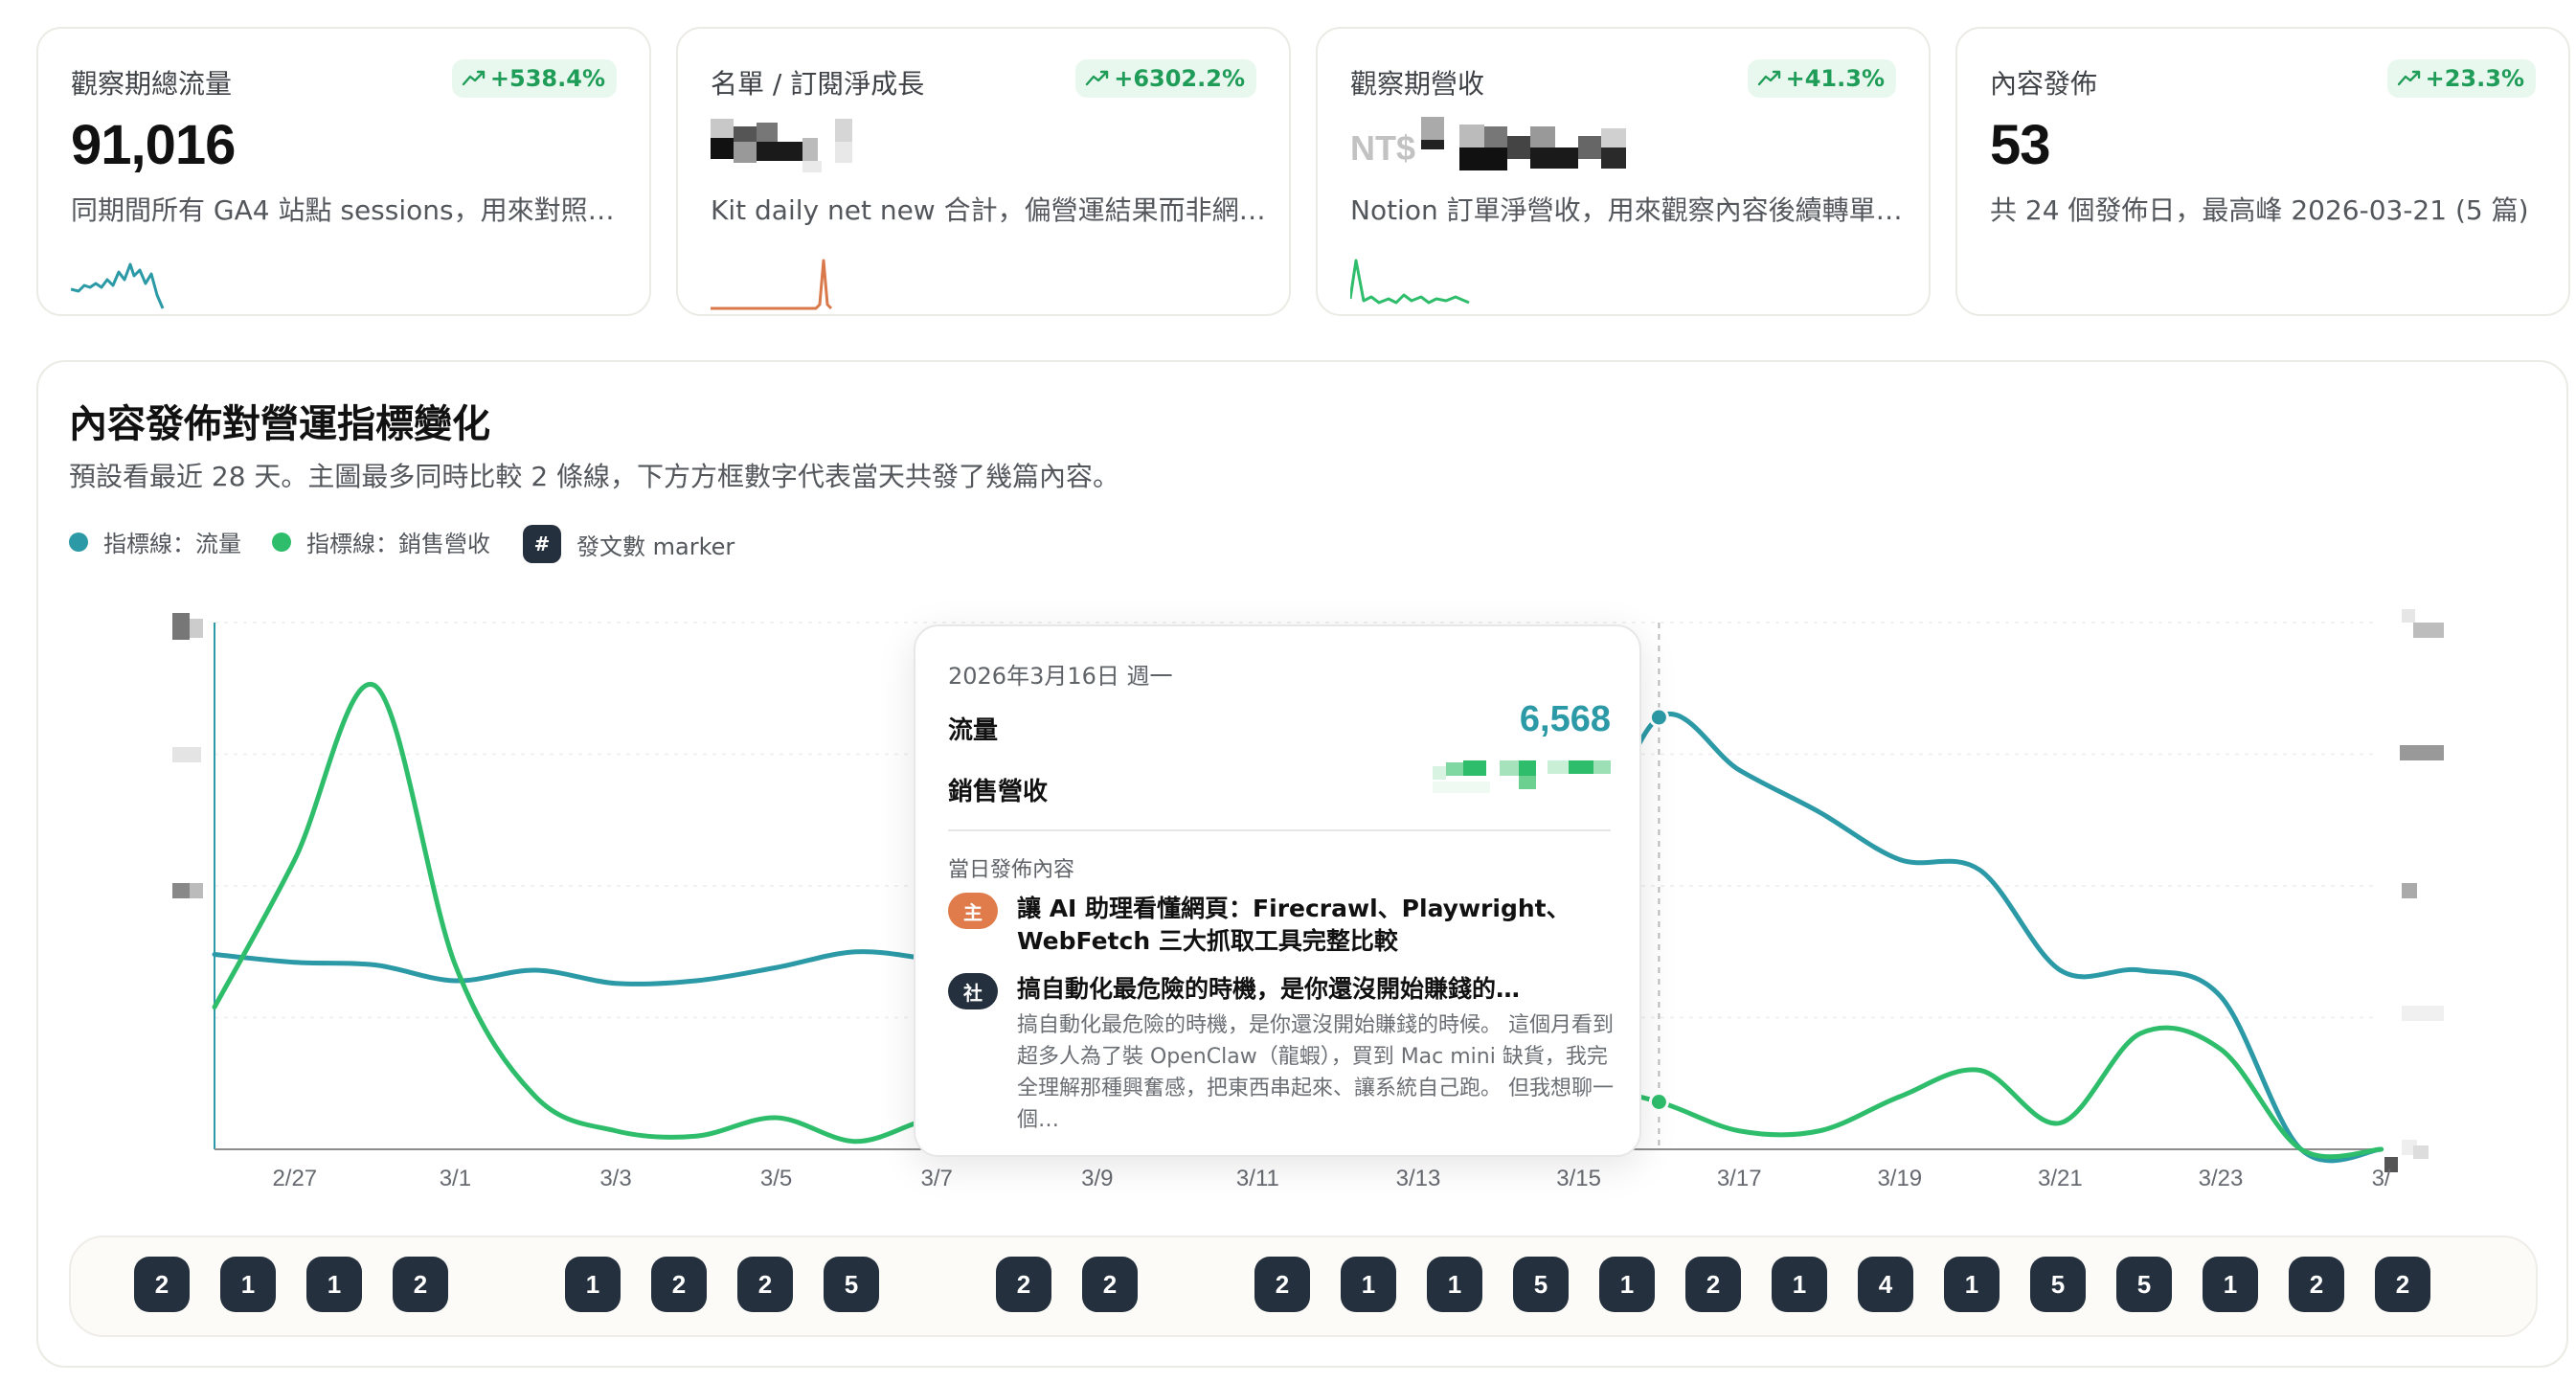  I want to click on x-tick-label: 3/17, so click(1739, 1178).